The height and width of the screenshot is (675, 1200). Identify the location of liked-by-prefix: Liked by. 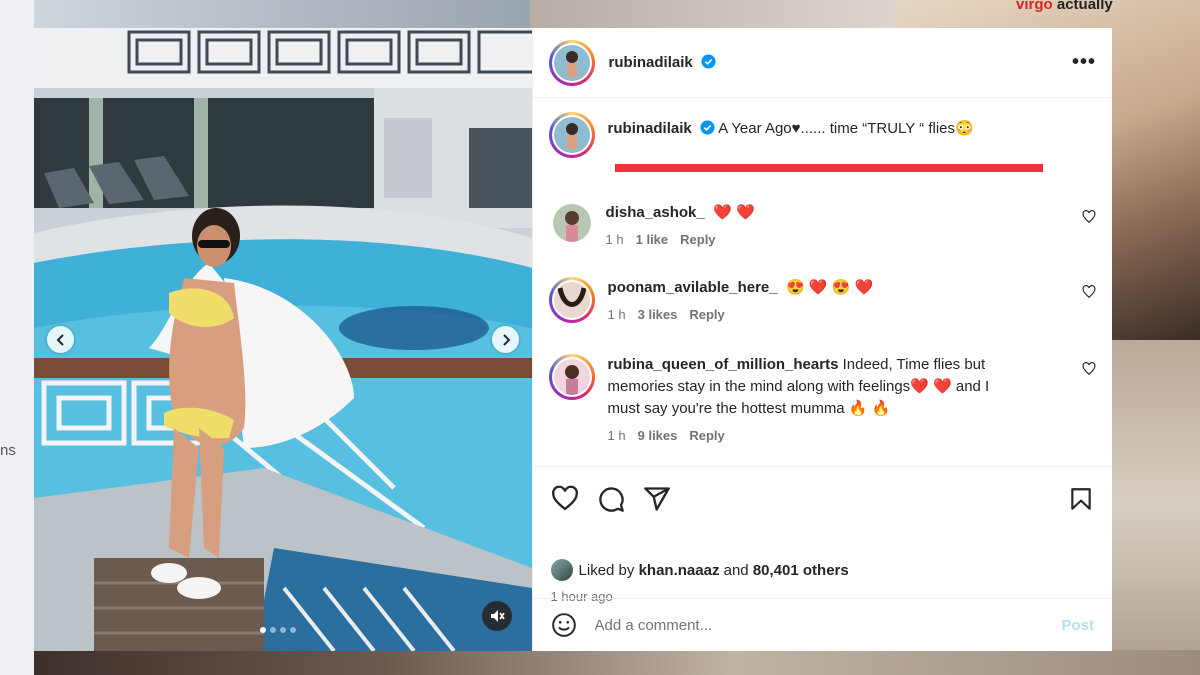
(606, 570).